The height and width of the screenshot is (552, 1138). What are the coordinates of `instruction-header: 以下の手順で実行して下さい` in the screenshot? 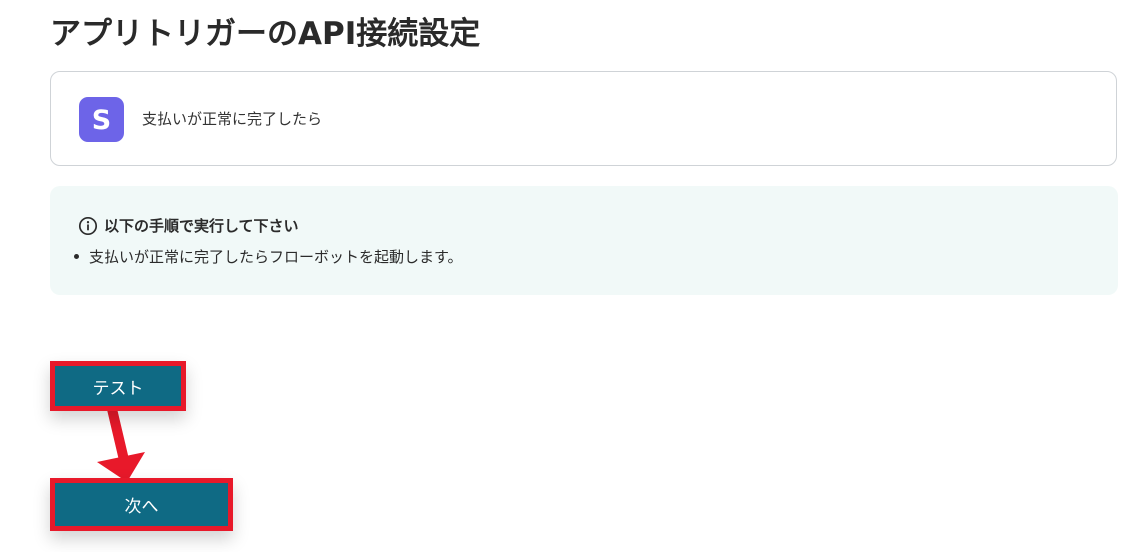 It's located at (188, 225).